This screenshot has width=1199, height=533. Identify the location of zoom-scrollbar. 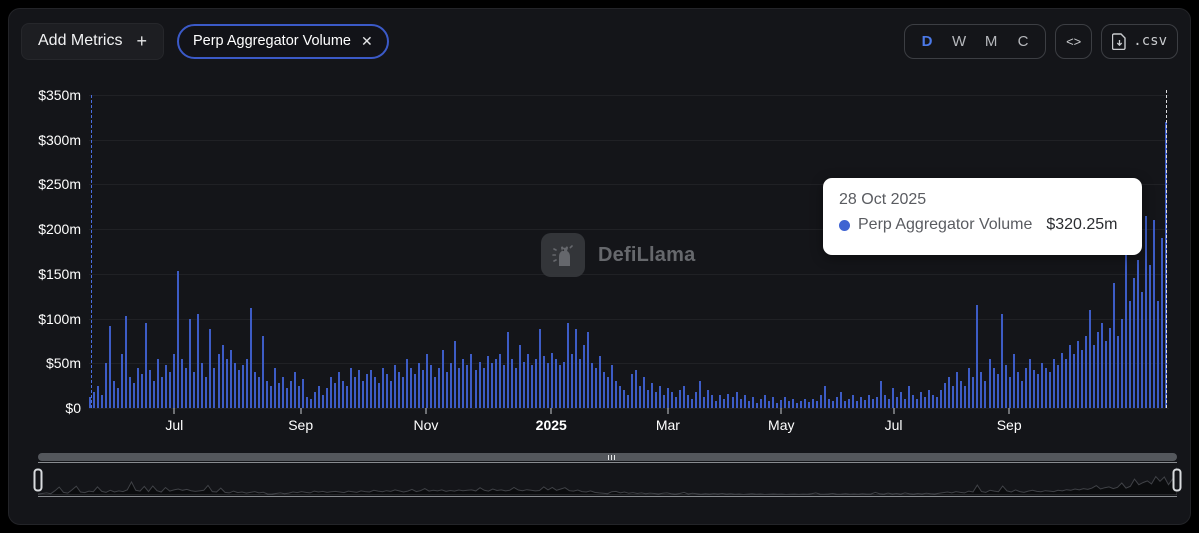
(607, 457).